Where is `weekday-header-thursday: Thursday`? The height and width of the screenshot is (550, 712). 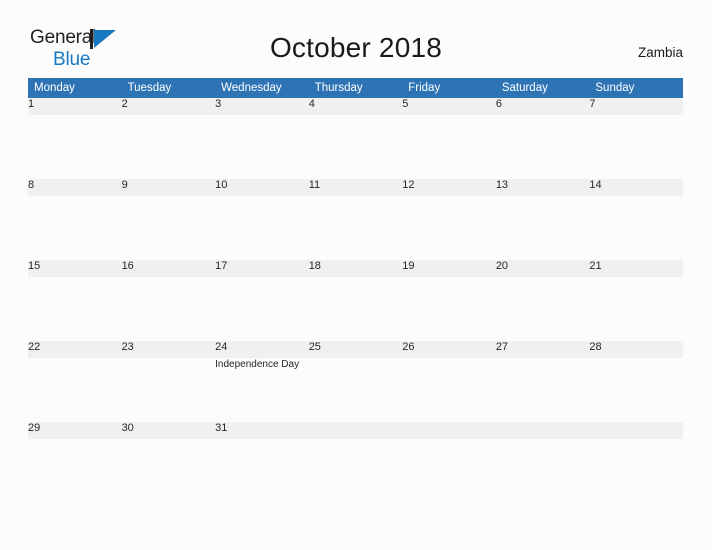 weekday-header-thursday: Thursday is located at coordinates (355, 88).